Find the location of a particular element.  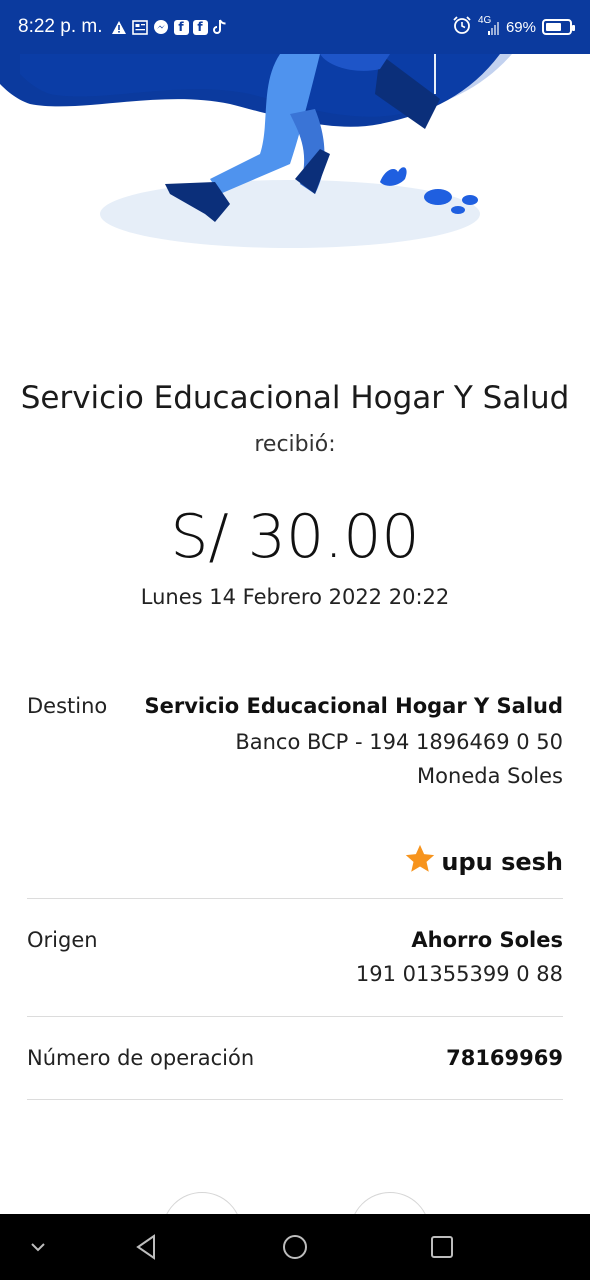

amount: S/ 30.00 is located at coordinates (295, 537).